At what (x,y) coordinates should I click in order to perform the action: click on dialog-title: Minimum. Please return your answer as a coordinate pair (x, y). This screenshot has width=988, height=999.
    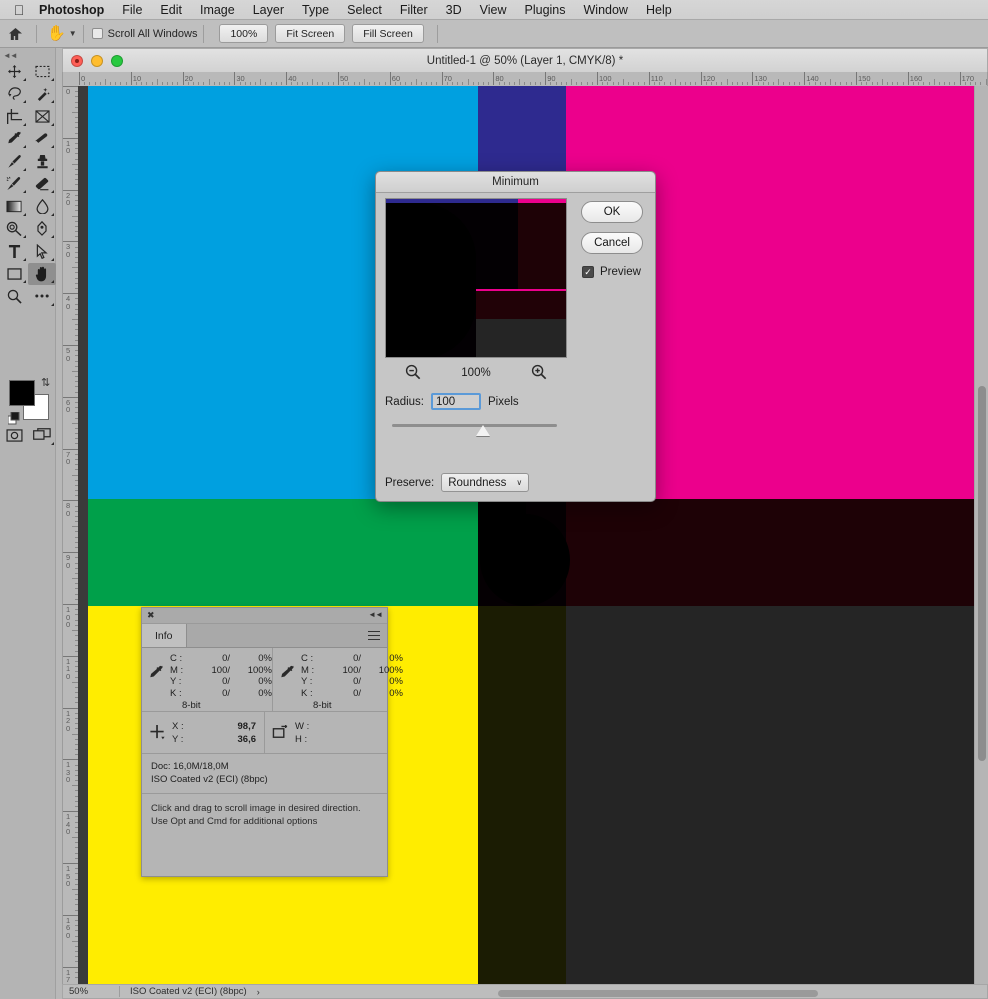
    Looking at the image, I should click on (515, 182).